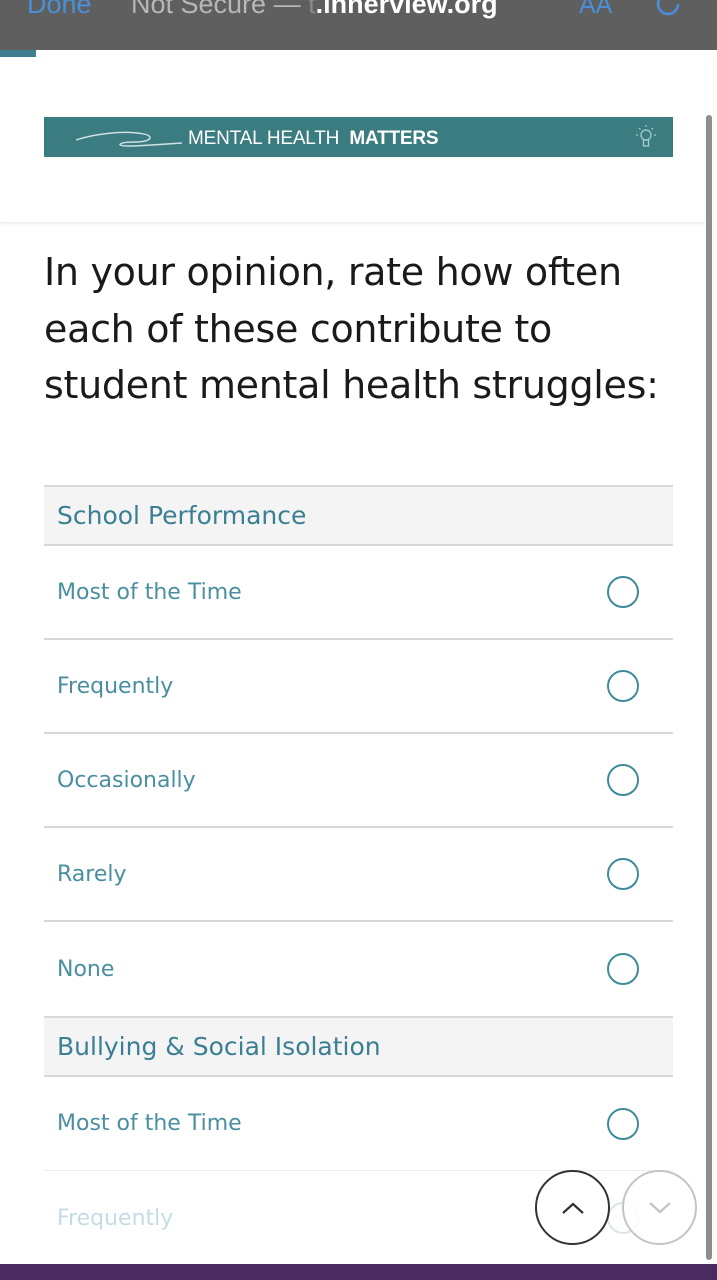 This screenshot has width=717, height=1280. What do you see at coordinates (394, 138) in the screenshot?
I see `banner-title-bold: MATTERS` at bounding box center [394, 138].